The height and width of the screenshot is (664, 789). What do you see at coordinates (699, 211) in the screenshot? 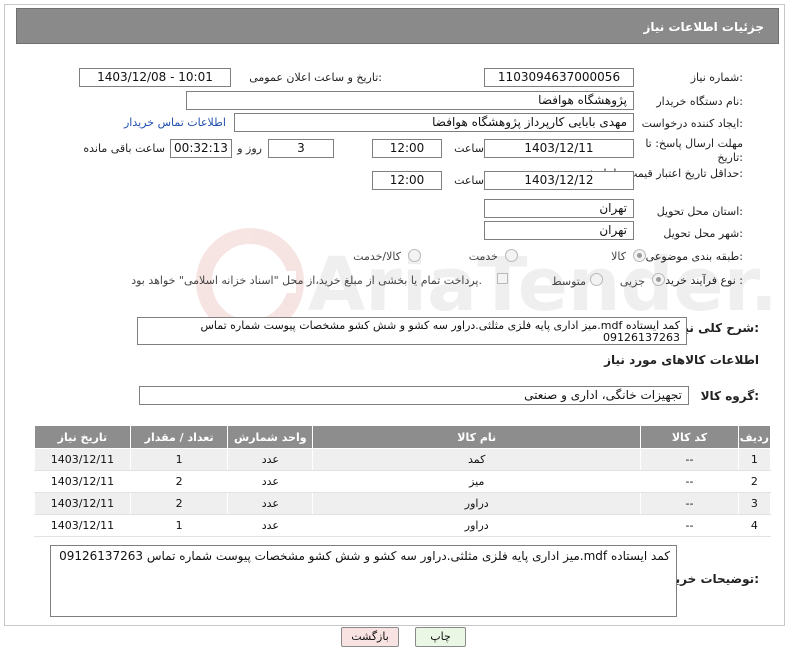
I see `province-label: استان محل تحویل:` at bounding box center [699, 211].